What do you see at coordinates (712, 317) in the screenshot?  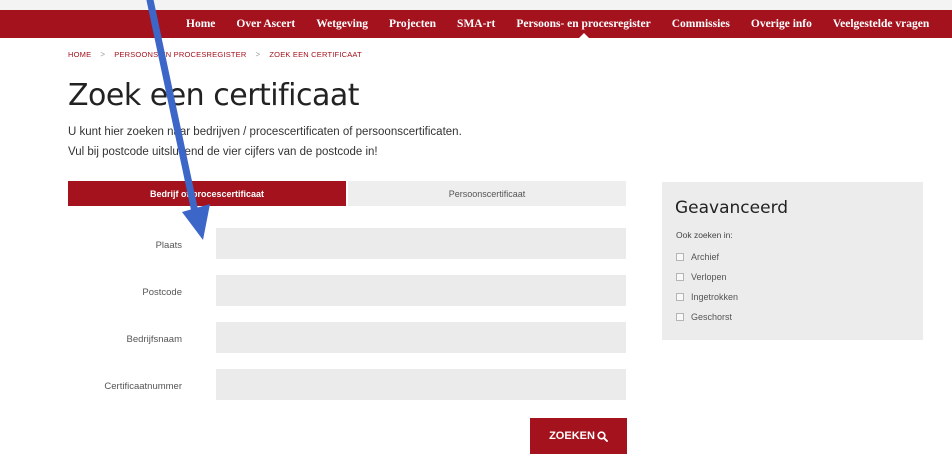 I see `geschorst-label: Geschorst` at bounding box center [712, 317].